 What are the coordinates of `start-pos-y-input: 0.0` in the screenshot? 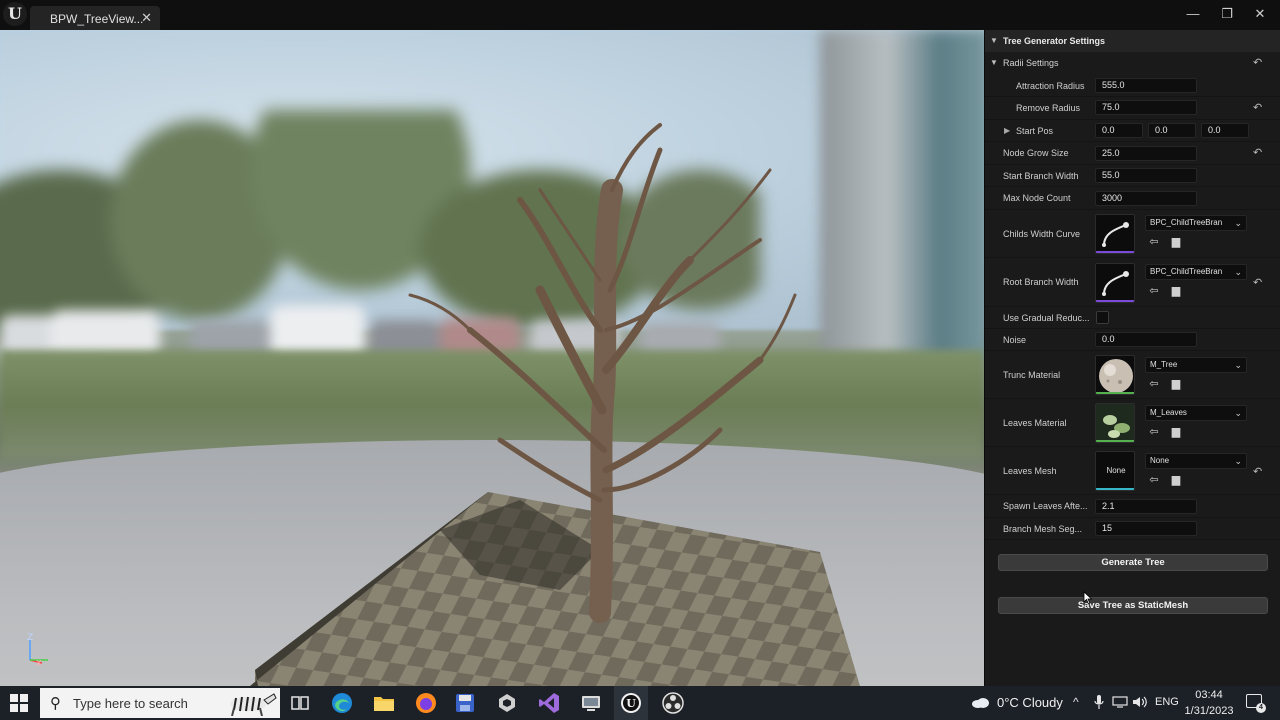 It's located at (1172, 130).